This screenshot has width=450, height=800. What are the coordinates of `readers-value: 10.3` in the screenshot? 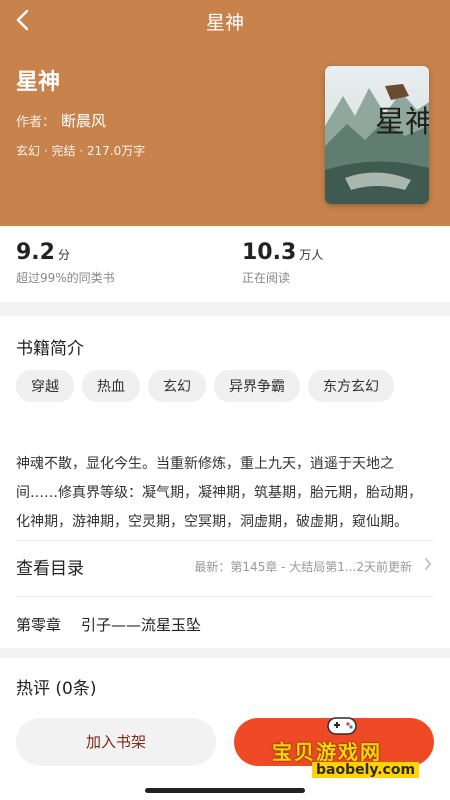 It's located at (269, 252).